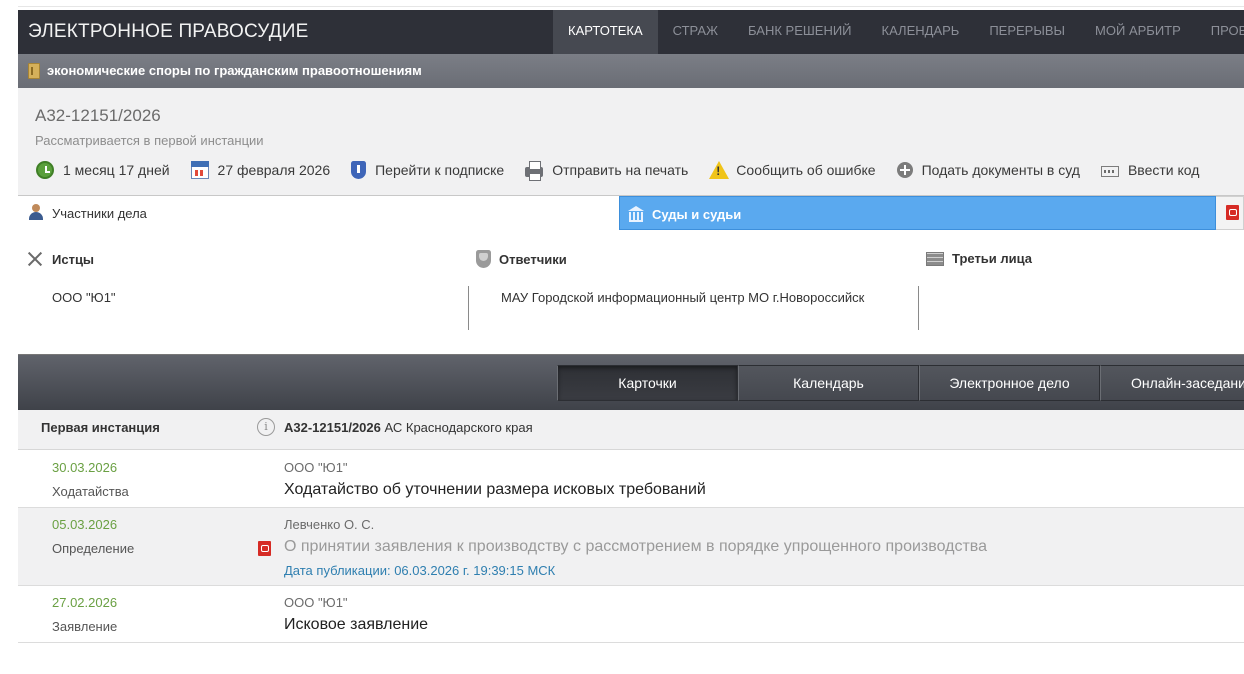  What do you see at coordinates (440, 170) in the screenshot?
I see `subscribe-label: Перейти к подписке` at bounding box center [440, 170].